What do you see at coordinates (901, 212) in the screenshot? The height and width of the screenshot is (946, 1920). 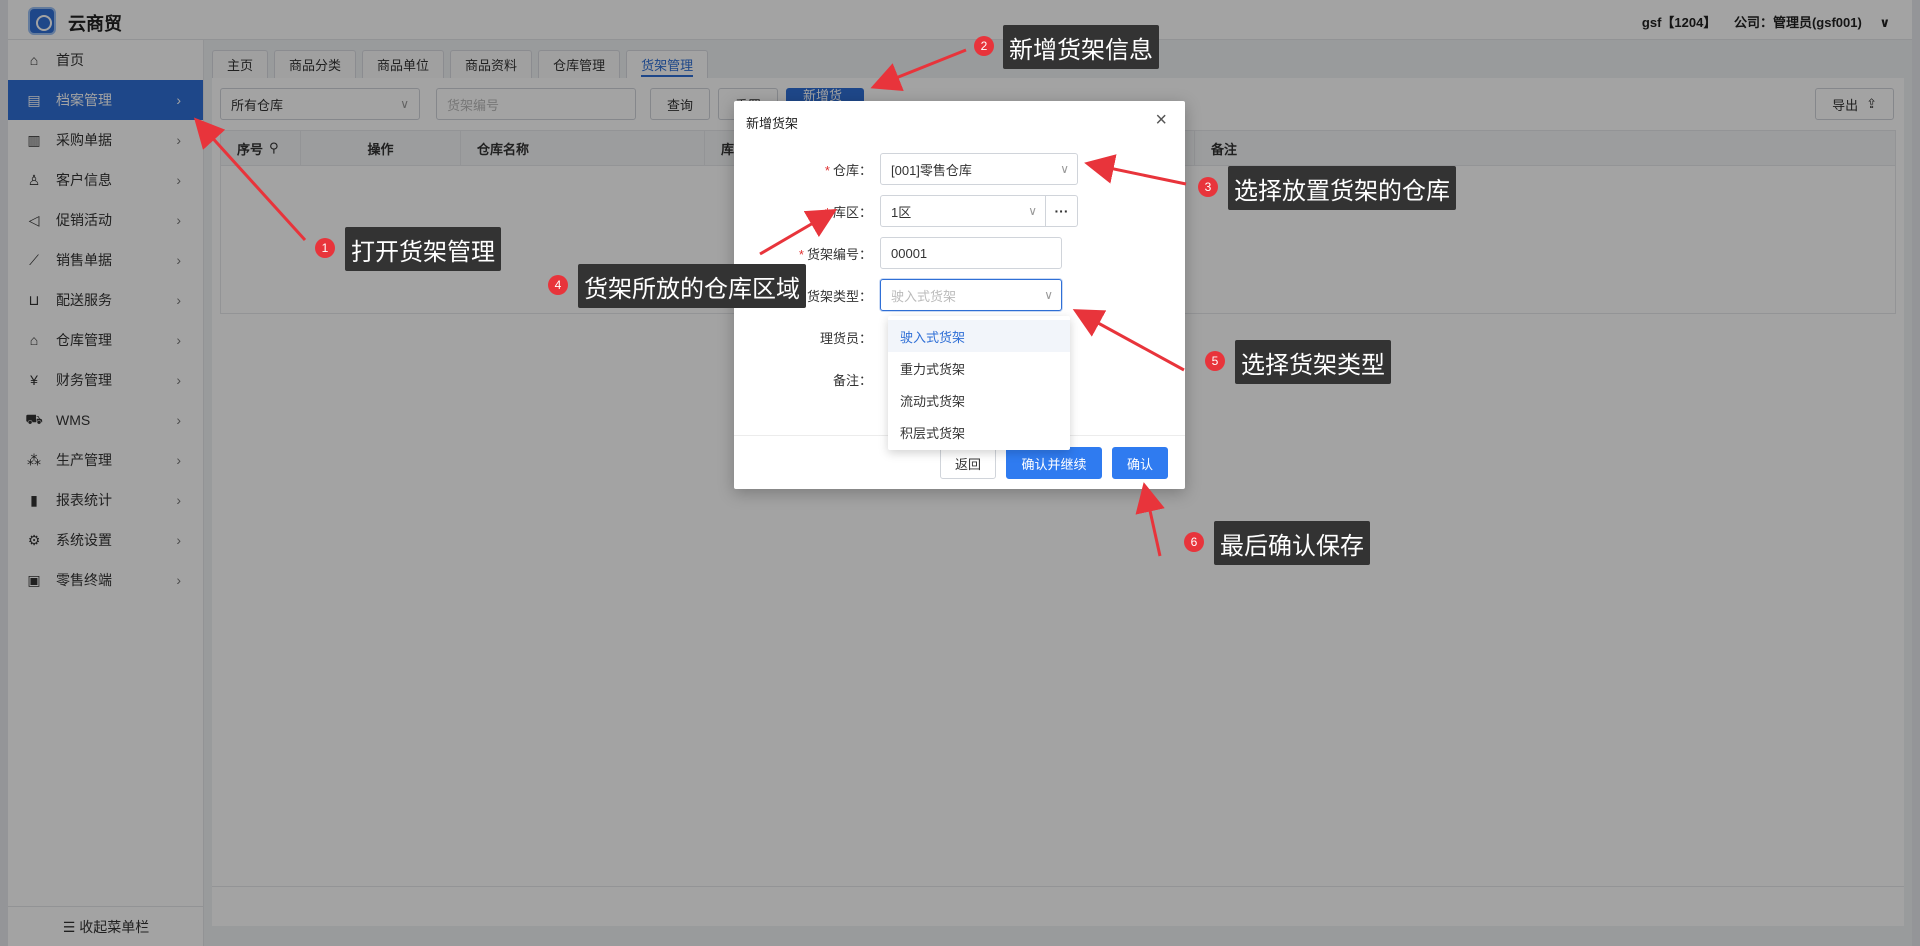 I see `zone-select-value: 1区` at bounding box center [901, 212].